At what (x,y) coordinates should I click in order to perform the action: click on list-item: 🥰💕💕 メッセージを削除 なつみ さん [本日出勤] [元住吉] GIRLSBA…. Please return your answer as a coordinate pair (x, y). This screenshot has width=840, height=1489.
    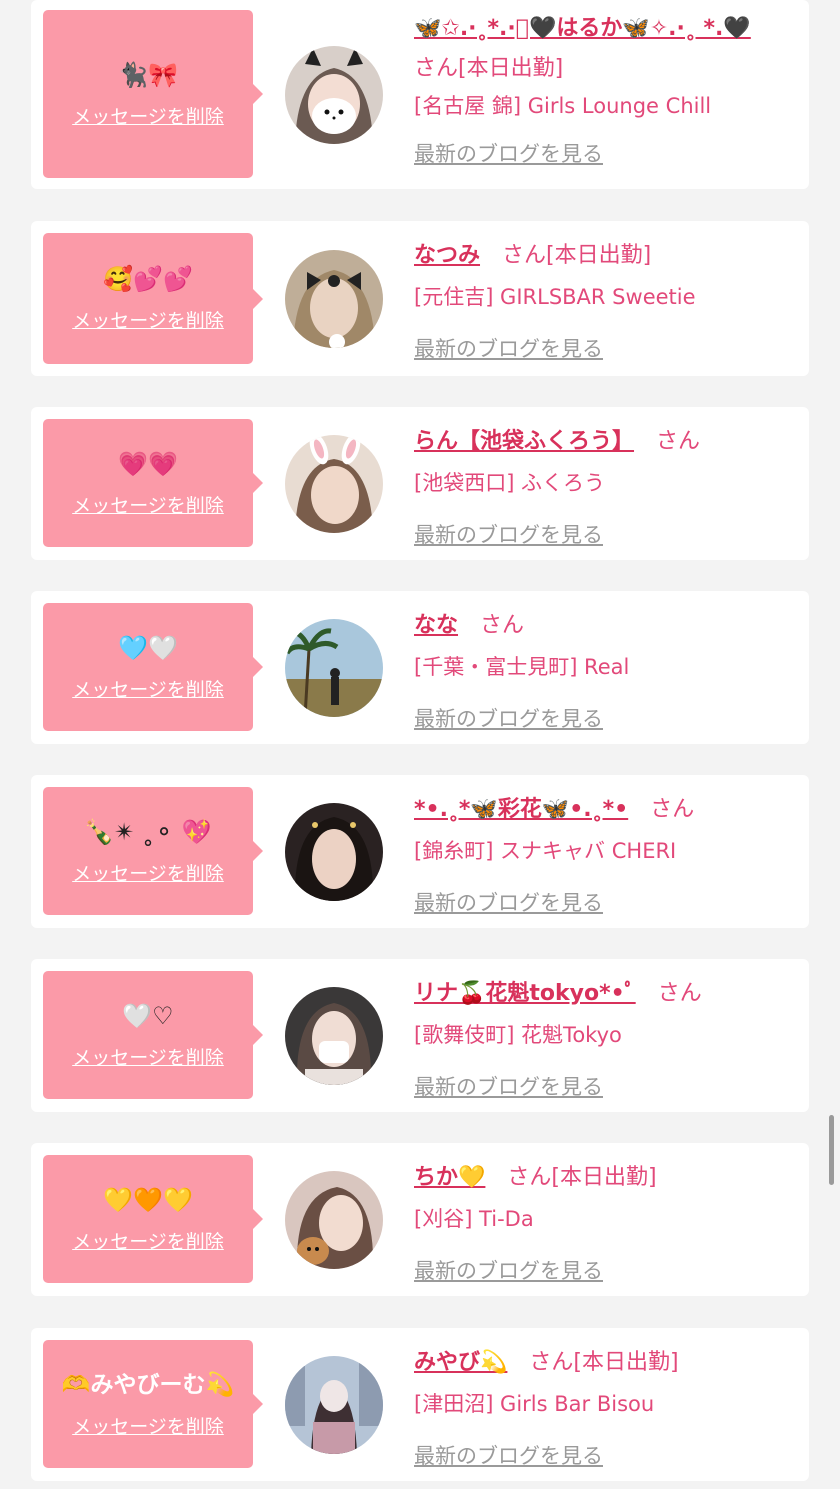
    Looking at the image, I should click on (420, 298).